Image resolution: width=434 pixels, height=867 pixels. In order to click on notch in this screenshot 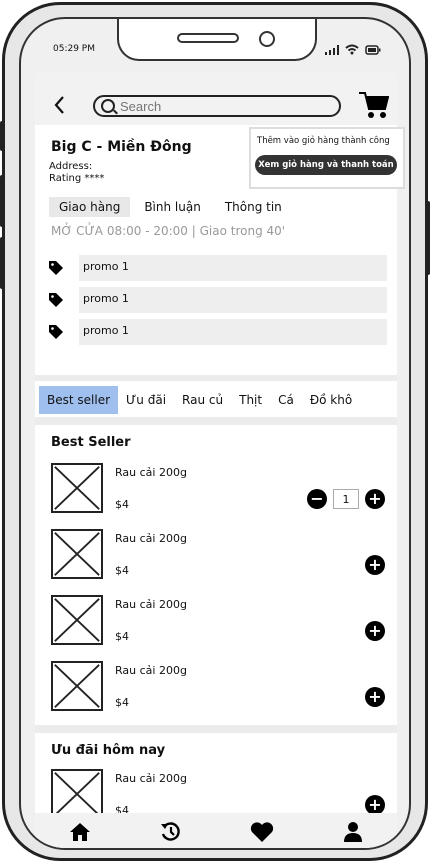, I will do `click(217, 40)`.